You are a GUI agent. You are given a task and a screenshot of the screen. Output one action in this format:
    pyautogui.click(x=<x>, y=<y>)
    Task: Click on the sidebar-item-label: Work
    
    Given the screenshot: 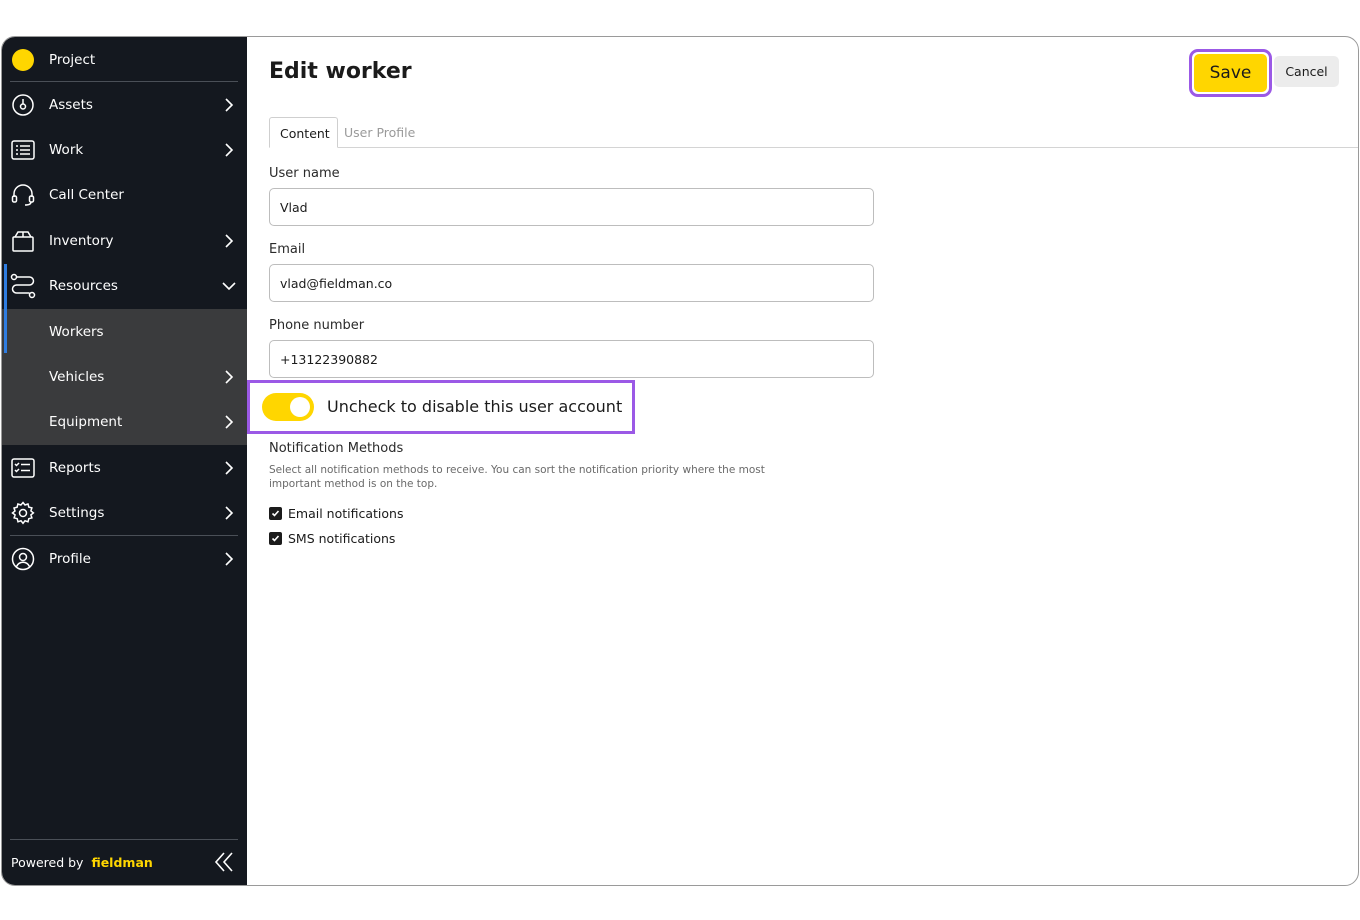 What is the action you would take?
    pyautogui.click(x=66, y=149)
    